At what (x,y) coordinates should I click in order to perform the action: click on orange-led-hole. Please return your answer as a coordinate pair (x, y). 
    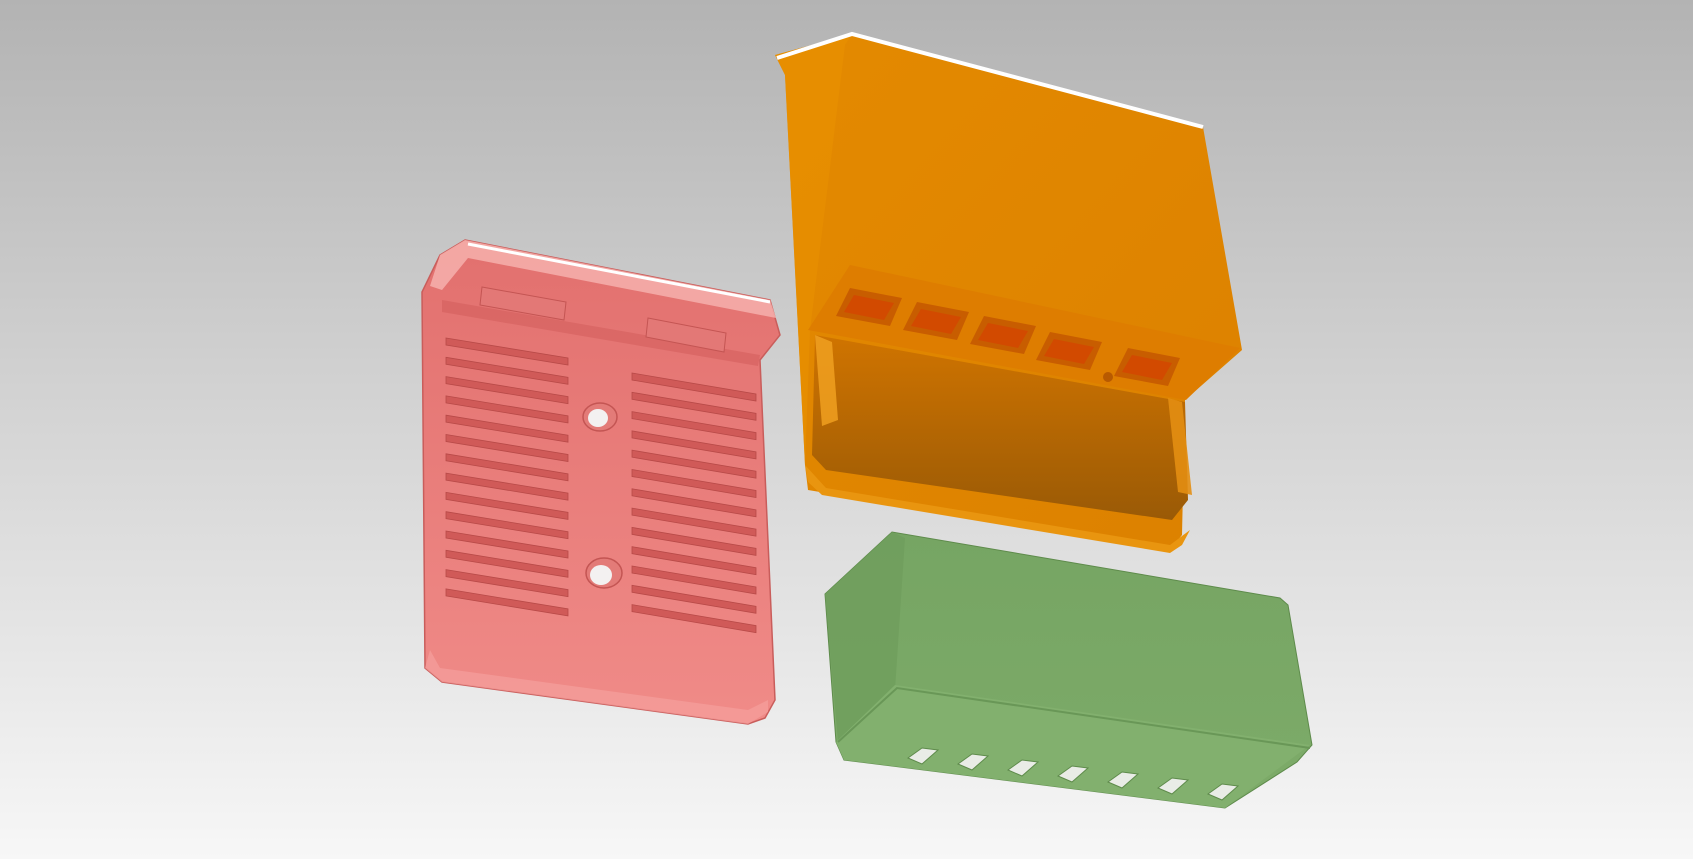
    Looking at the image, I should click on (1108, 377).